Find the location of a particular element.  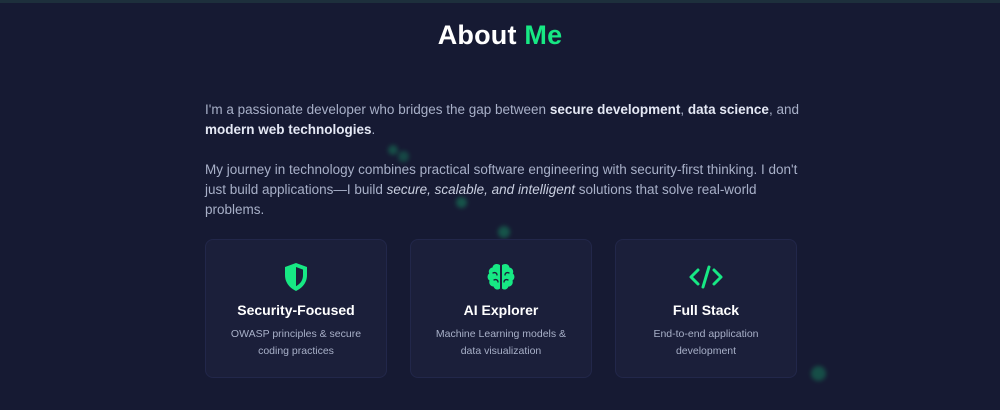

intro-text: . is located at coordinates (373, 129).